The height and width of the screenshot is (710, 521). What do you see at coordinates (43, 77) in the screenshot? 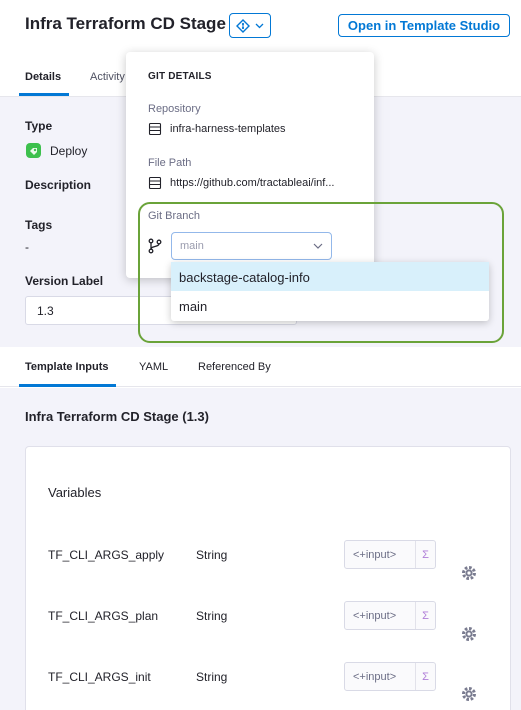
I see `tab-details: Details` at bounding box center [43, 77].